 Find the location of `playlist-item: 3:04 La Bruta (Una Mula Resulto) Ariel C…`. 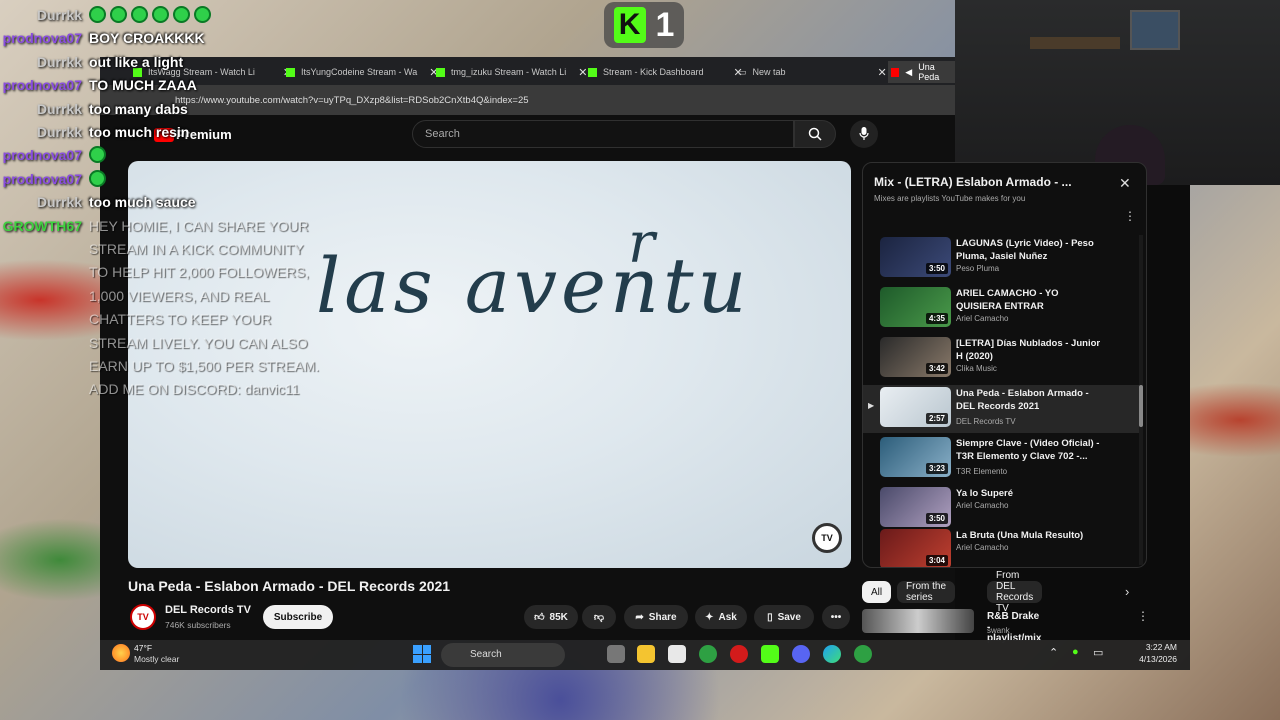

playlist-item: 3:04 La Bruta (Una Mula Resulto) Ariel C… is located at coordinates (1001, 547).